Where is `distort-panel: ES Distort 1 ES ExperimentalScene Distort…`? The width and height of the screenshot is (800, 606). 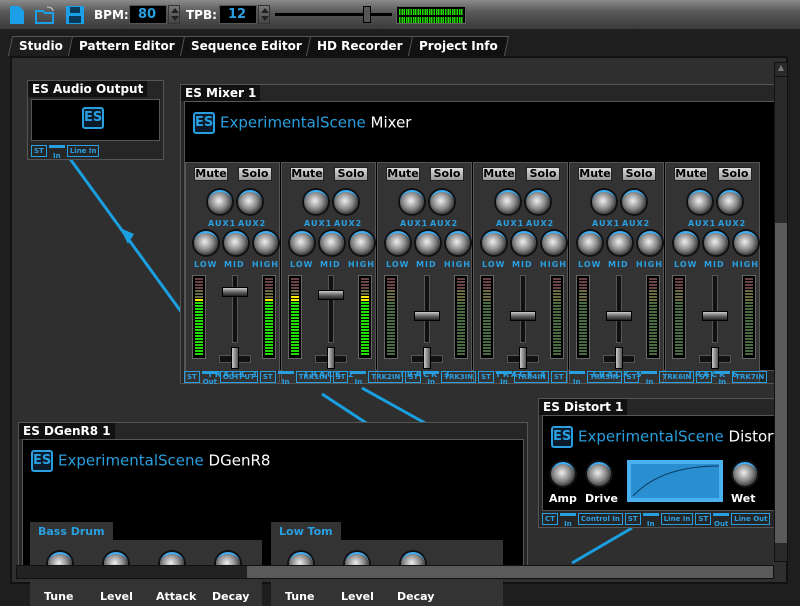 distort-panel: ES Distort 1 ES ExperimentalScene Distort… is located at coordinates (660, 463).